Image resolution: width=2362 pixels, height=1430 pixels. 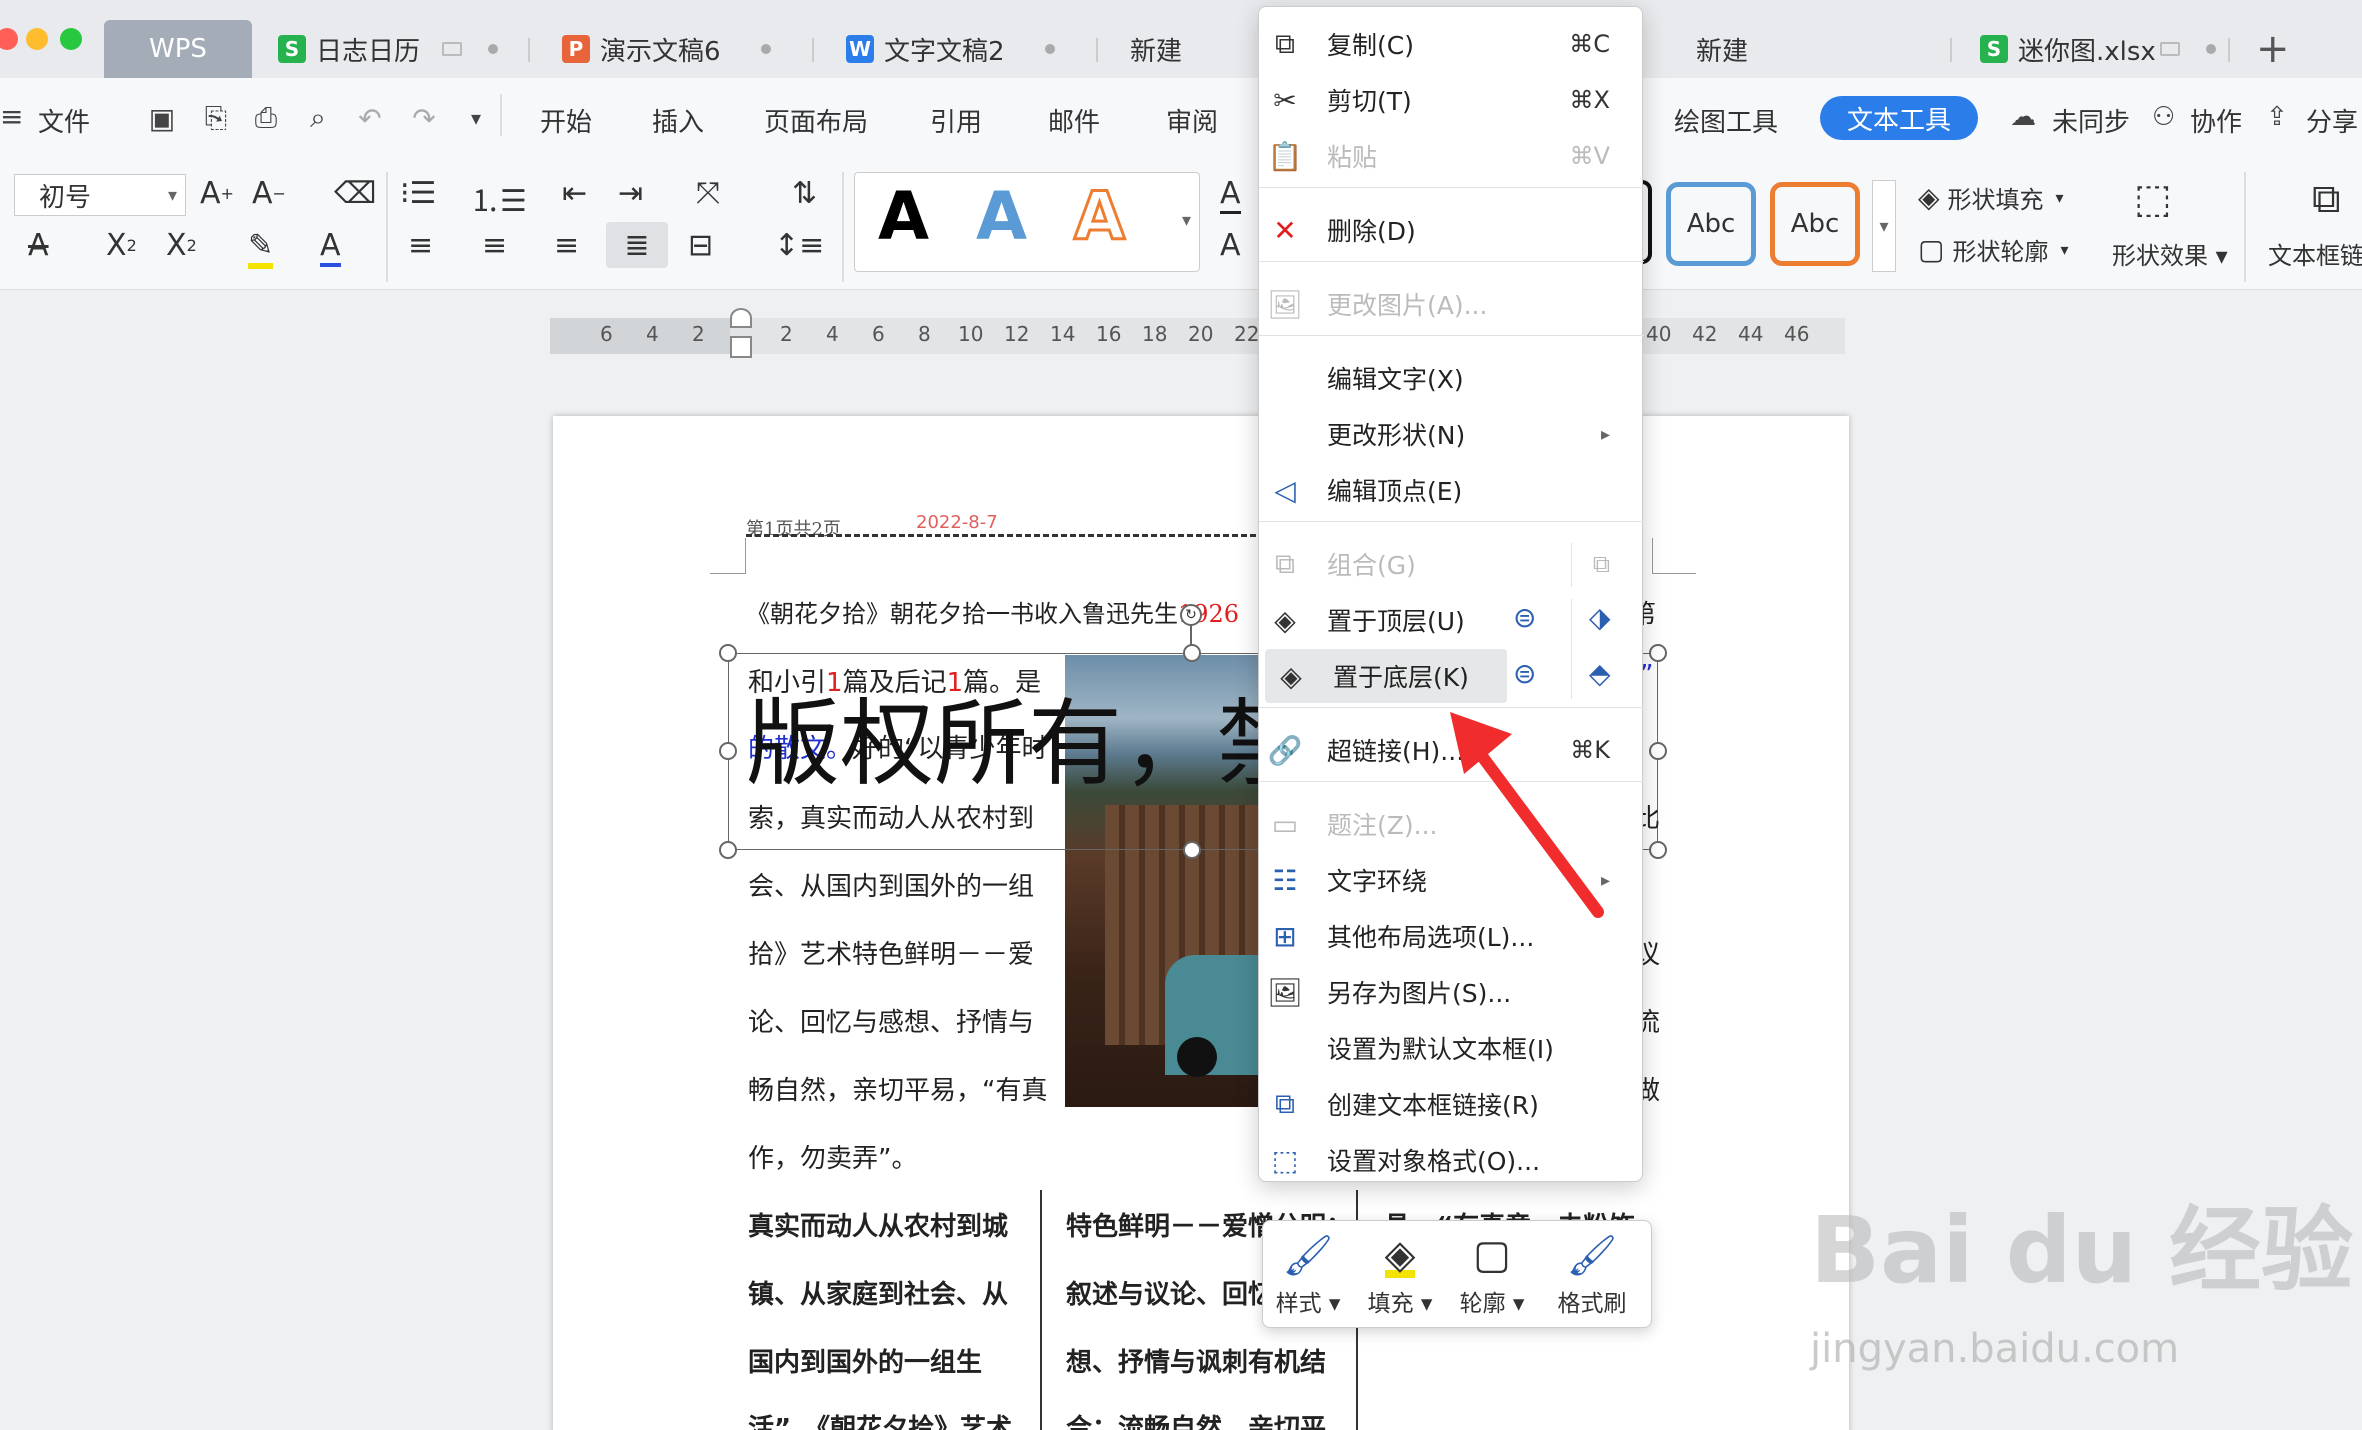 I want to click on float-outline-button: ▢ 轮廓 ▾, so click(x=1492, y=1277).